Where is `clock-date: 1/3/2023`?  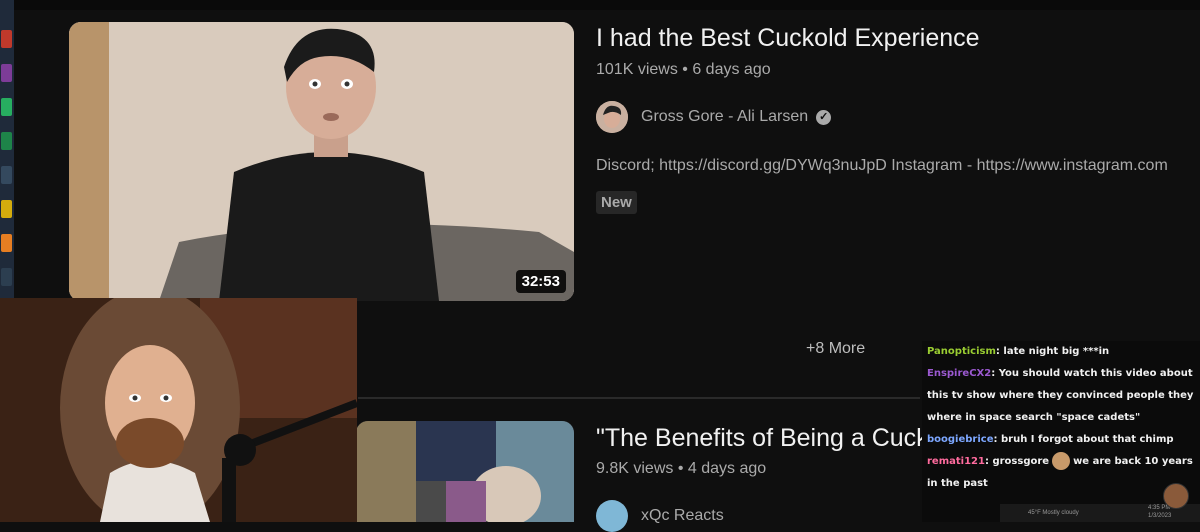
clock-date: 1/3/2023 is located at coordinates (1160, 516).